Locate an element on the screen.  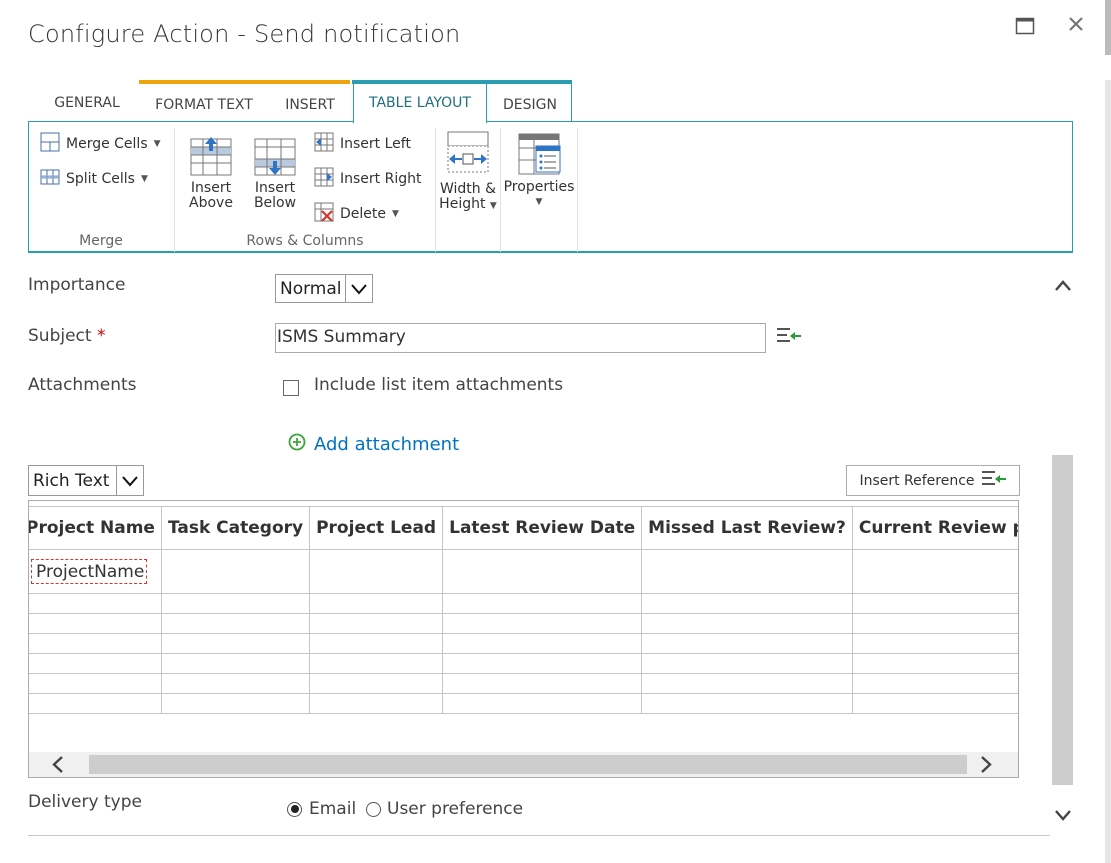
delivery-user-preference-option: User preference is located at coordinates (444, 809).